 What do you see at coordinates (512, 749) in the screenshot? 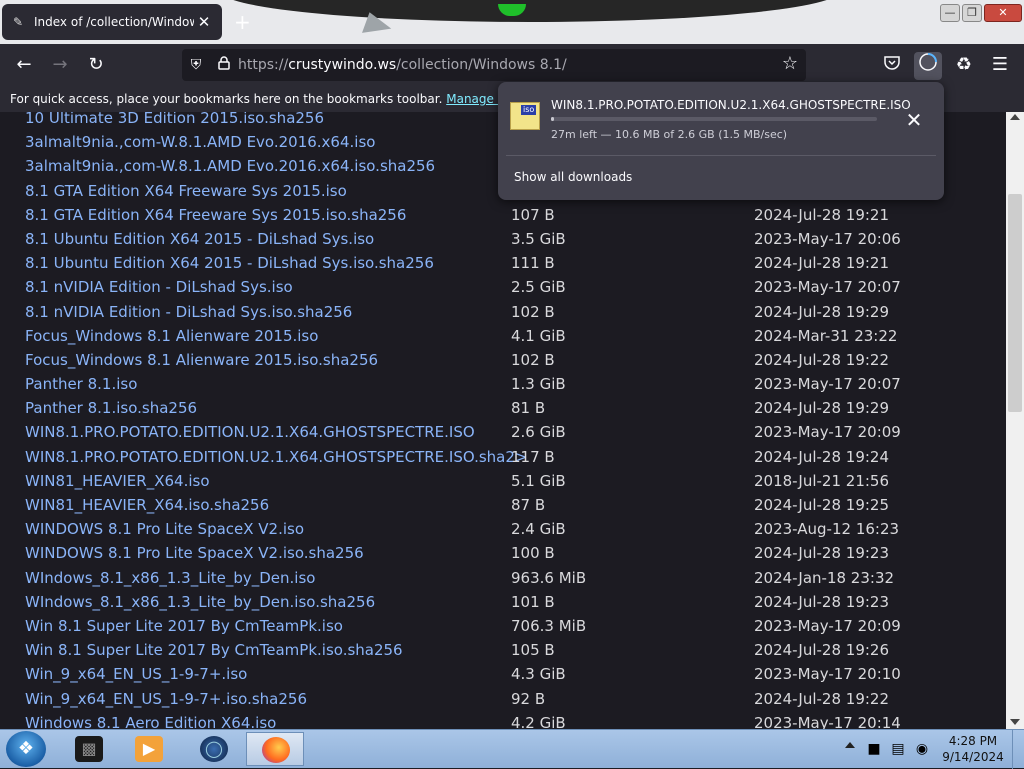
I see `taskbar: ❖ ▩ ▶ ◯ ■ ▤ ◉ 4:28 PM 9/14/2024` at bounding box center [512, 749].